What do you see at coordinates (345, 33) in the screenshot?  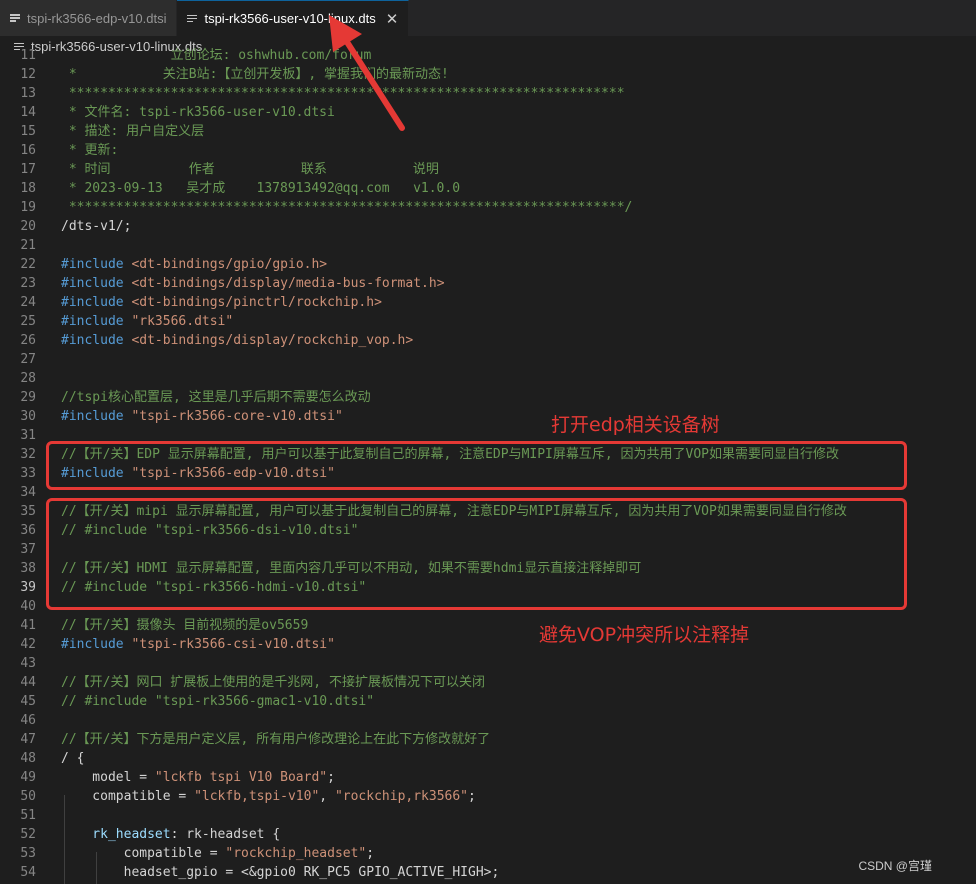 I see `arrow-head-icon` at bounding box center [345, 33].